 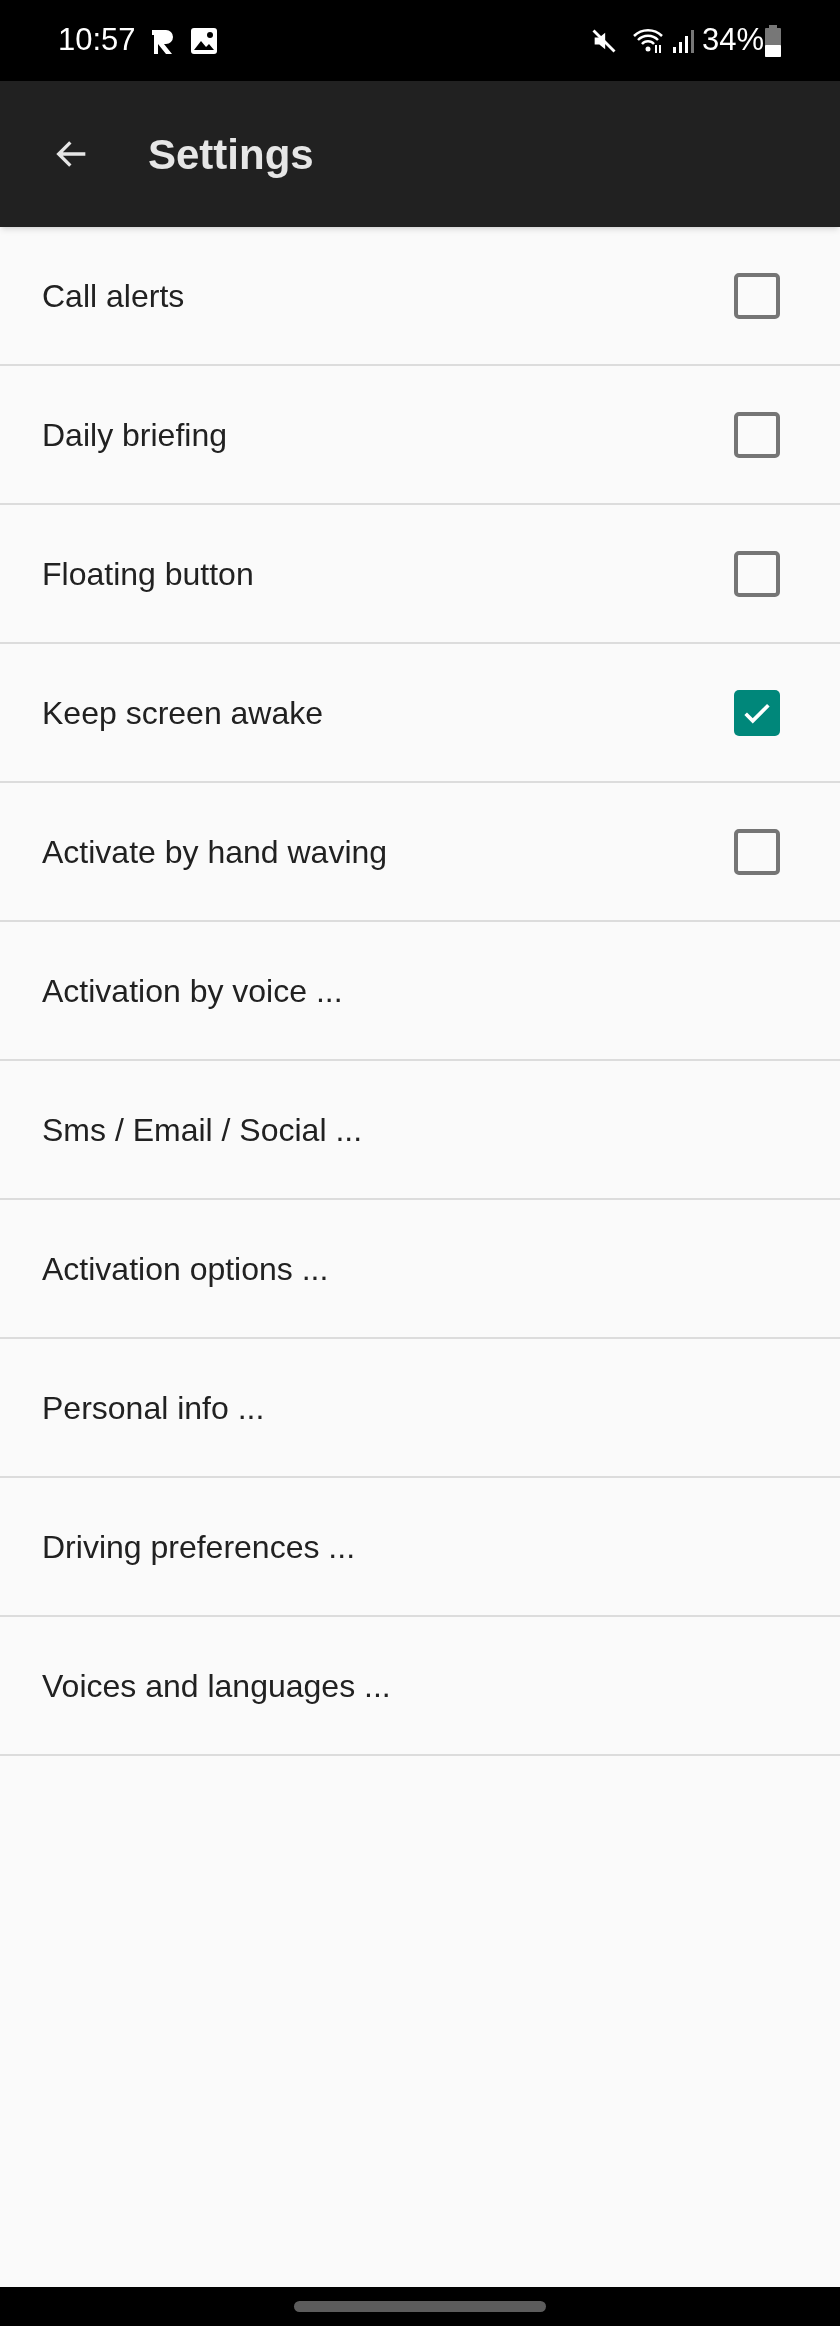 What do you see at coordinates (203, 40) in the screenshot?
I see `image-icon` at bounding box center [203, 40].